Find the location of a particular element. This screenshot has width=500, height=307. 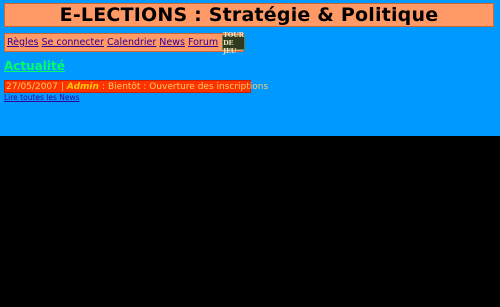

news-colon: : is located at coordinates (103, 86).